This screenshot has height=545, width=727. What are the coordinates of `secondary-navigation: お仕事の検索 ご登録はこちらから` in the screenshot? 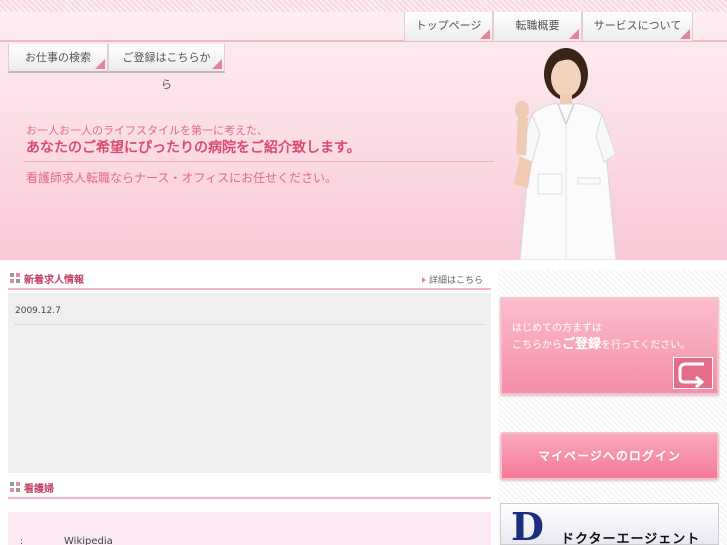 It's located at (116, 67).